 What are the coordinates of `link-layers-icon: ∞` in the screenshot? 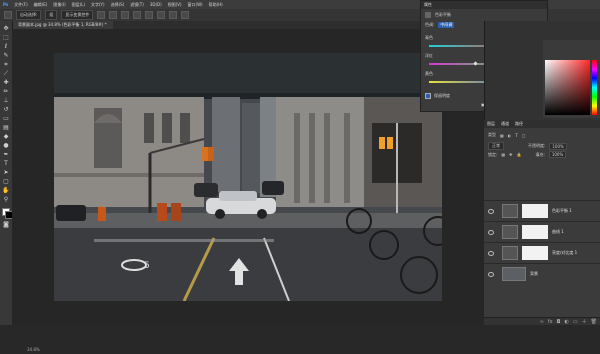 It's located at (542, 322).